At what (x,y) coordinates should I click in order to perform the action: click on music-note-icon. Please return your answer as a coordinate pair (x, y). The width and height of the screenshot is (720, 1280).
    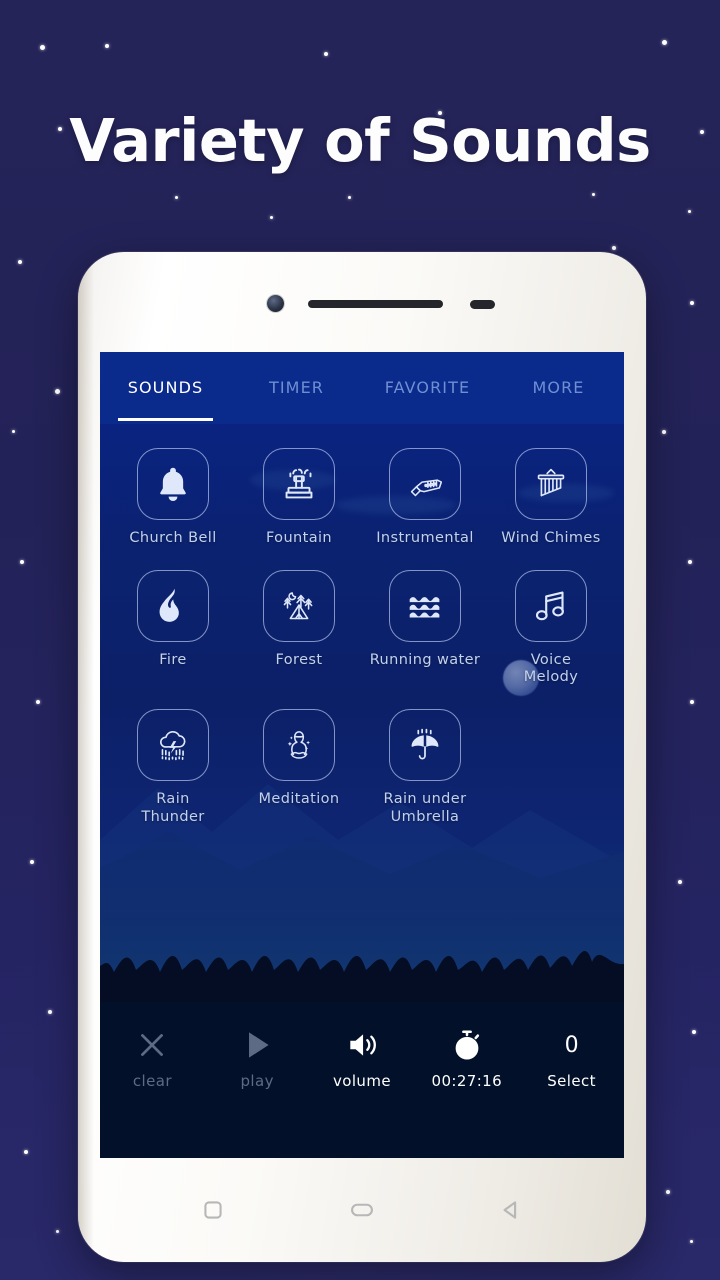
    Looking at the image, I should click on (551, 605).